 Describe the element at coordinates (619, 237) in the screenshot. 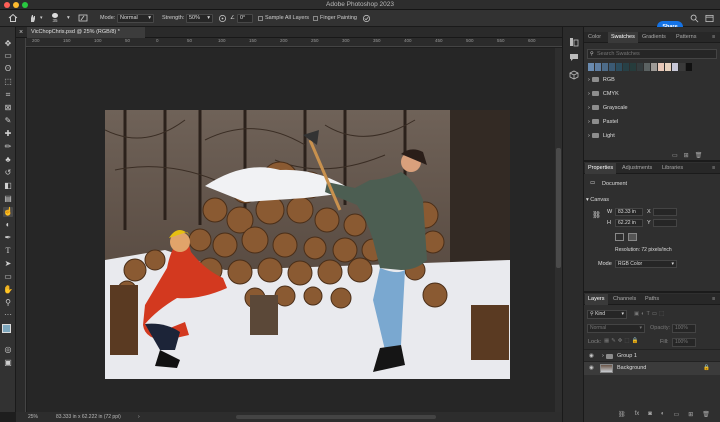

I see `portrait-orientation-icon` at that location.